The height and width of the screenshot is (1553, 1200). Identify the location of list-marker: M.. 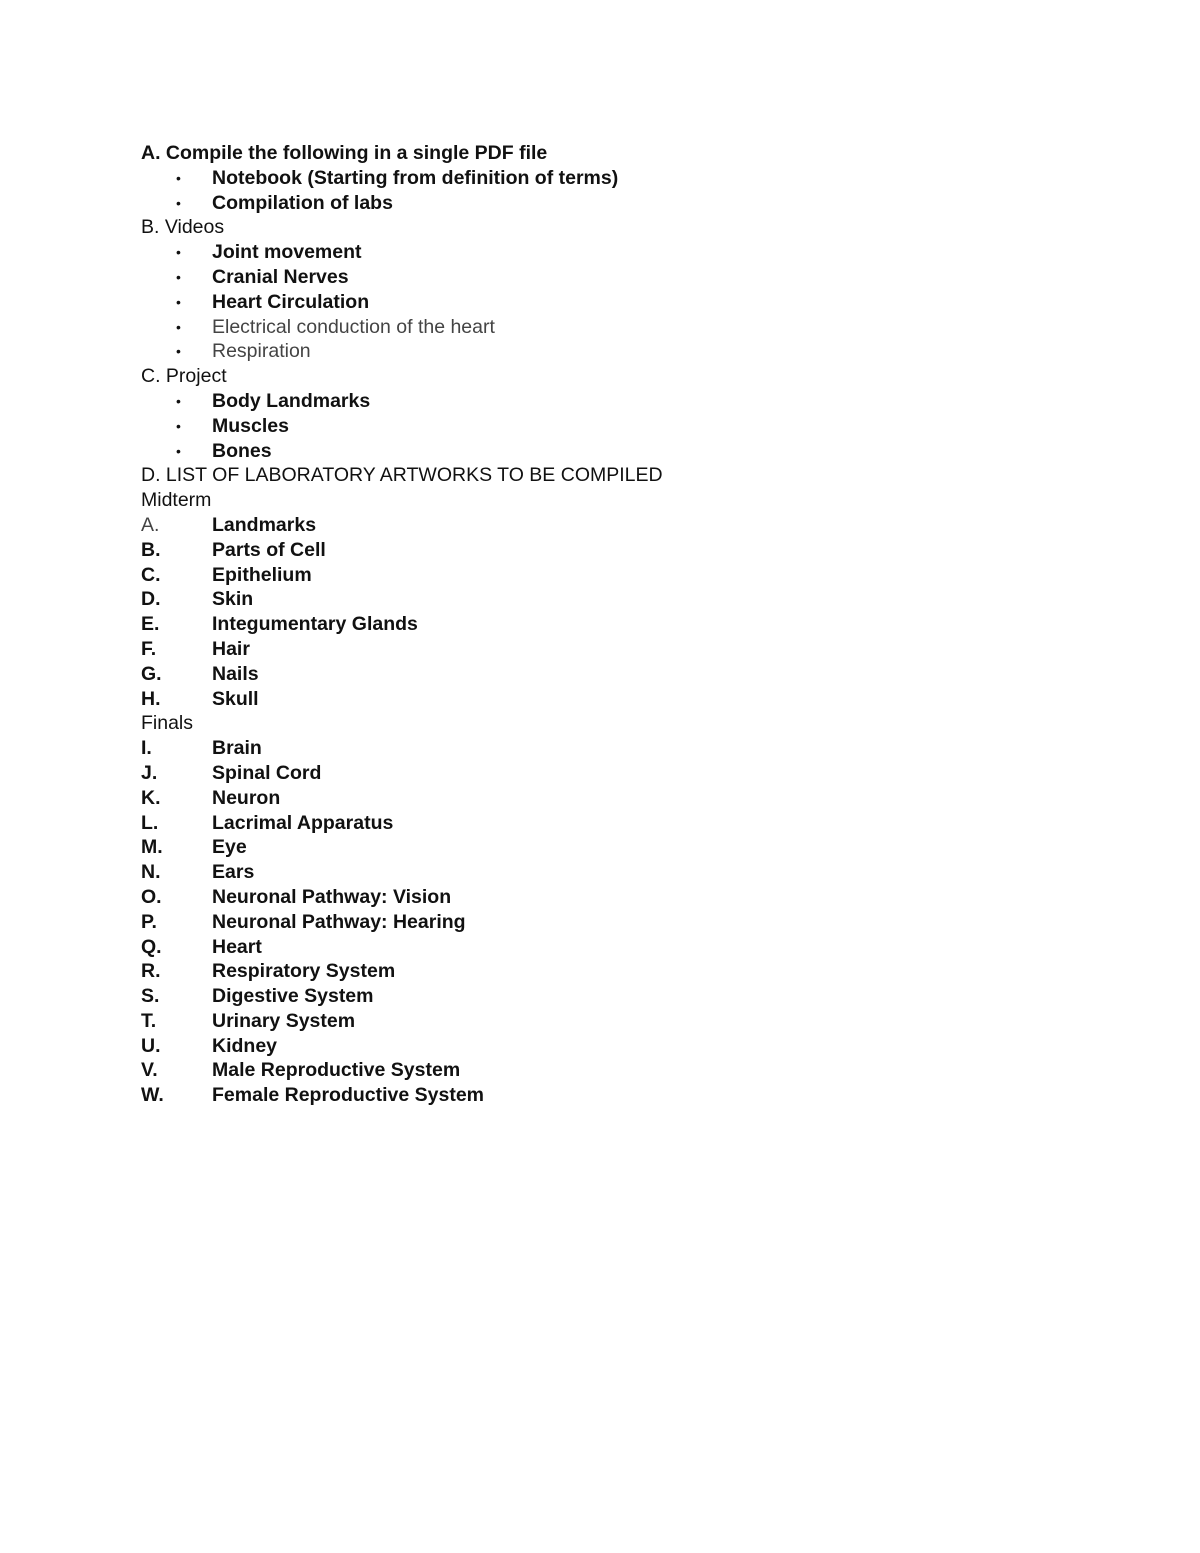
(152, 847).